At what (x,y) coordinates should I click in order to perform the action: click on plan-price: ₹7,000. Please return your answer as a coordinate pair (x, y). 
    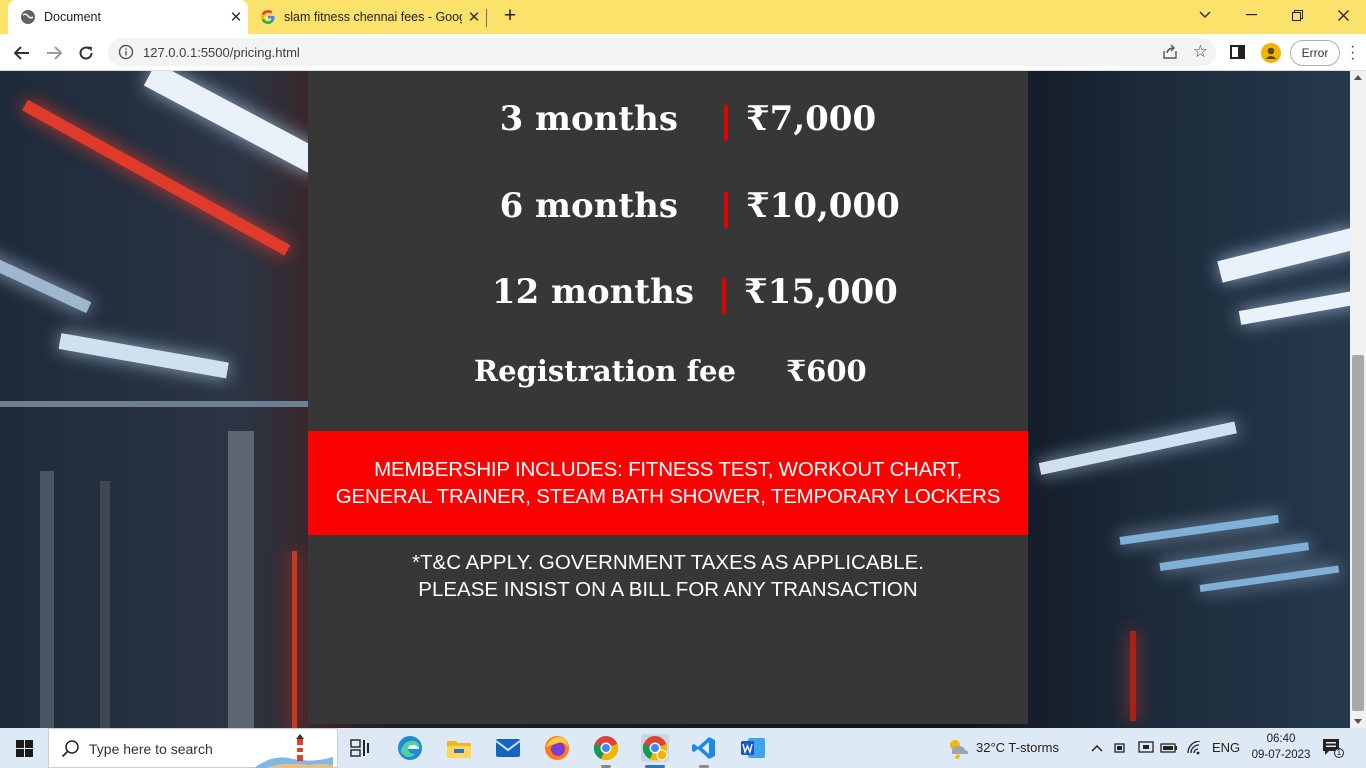
    Looking at the image, I should click on (811, 119).